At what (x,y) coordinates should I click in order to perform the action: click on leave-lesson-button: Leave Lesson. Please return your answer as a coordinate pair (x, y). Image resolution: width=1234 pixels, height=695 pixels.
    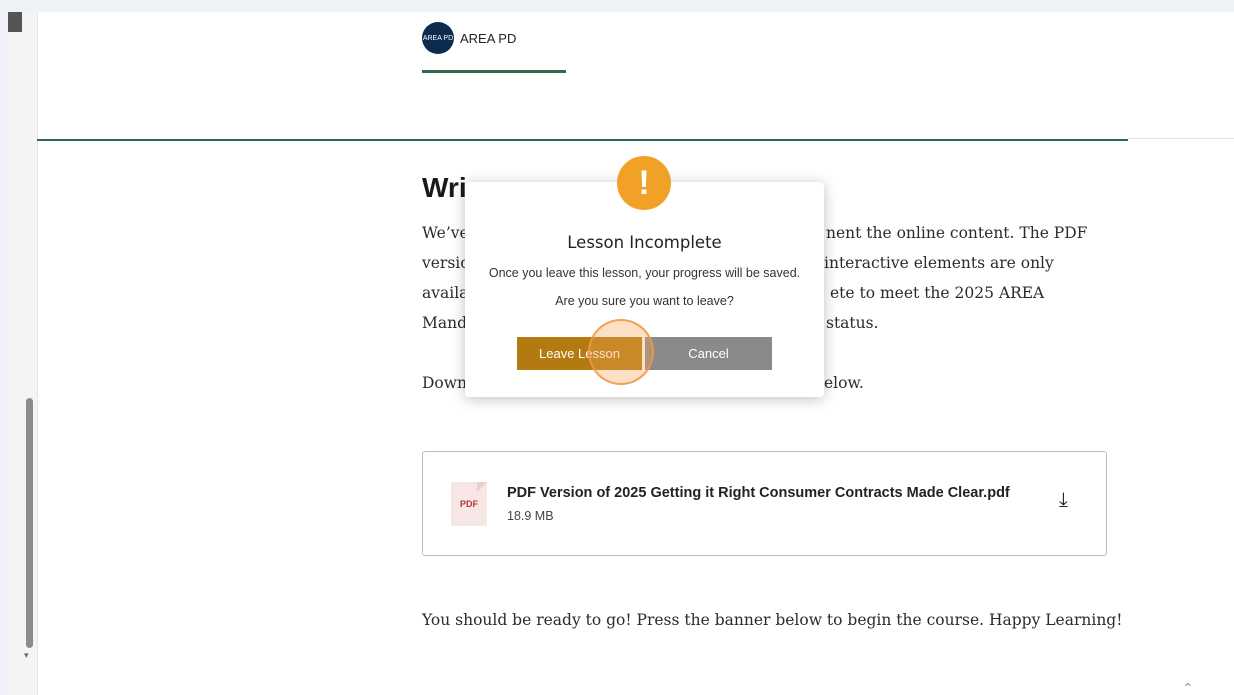
    Looking at the image, I should click on (579, 353).